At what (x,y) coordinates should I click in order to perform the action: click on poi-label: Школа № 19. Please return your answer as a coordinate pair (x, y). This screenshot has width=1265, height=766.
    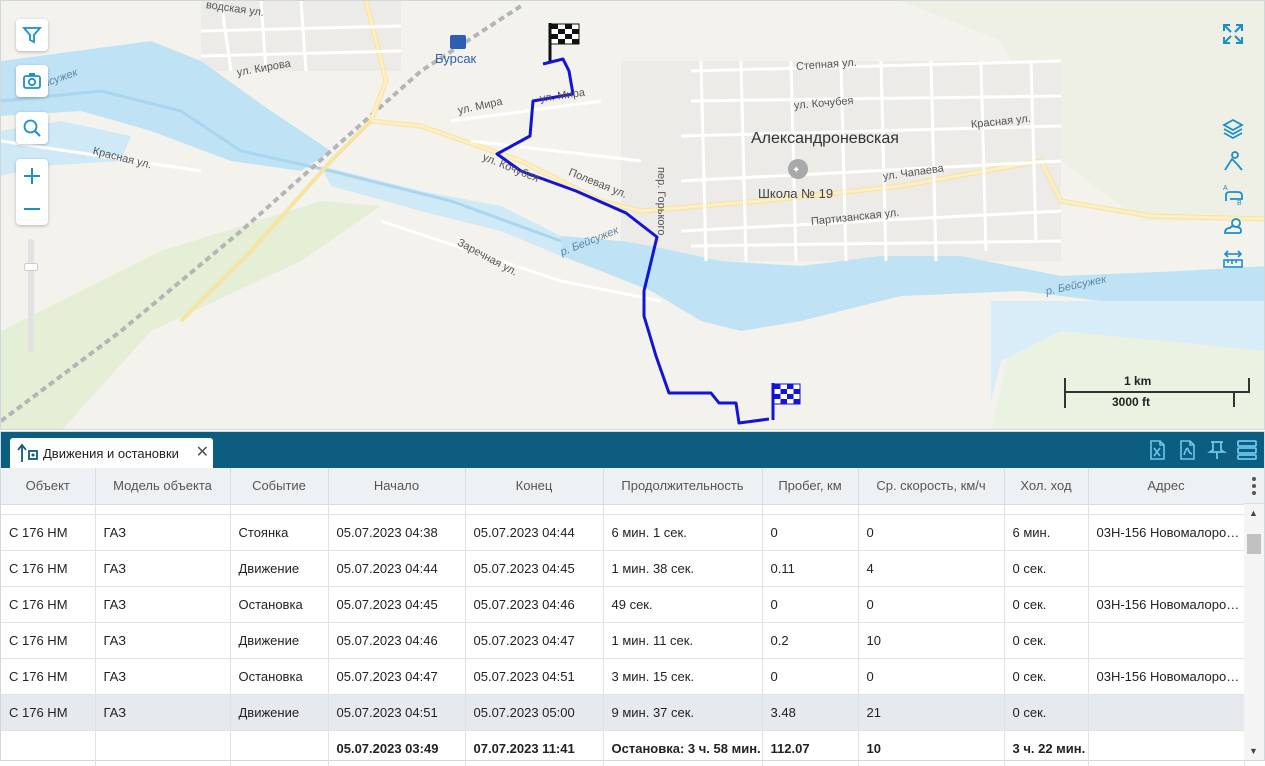
    Looking at the image, I should click on (796, 193).